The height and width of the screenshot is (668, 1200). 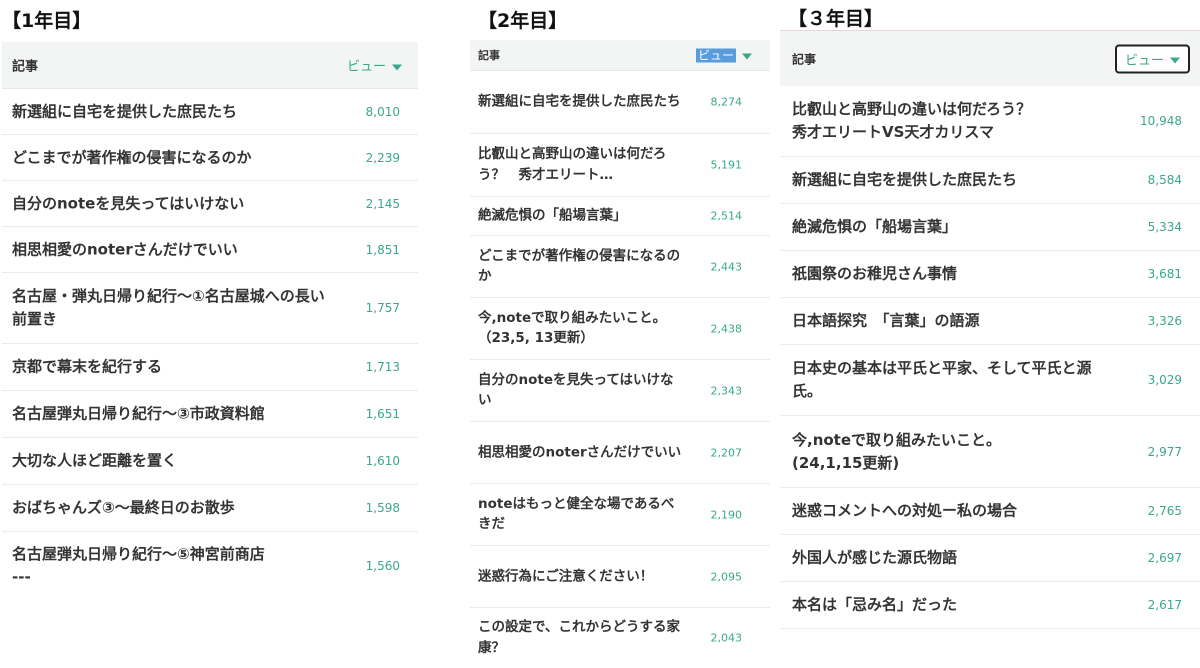 I want to click on view-count: 1,757, so click(x=382, y=308).